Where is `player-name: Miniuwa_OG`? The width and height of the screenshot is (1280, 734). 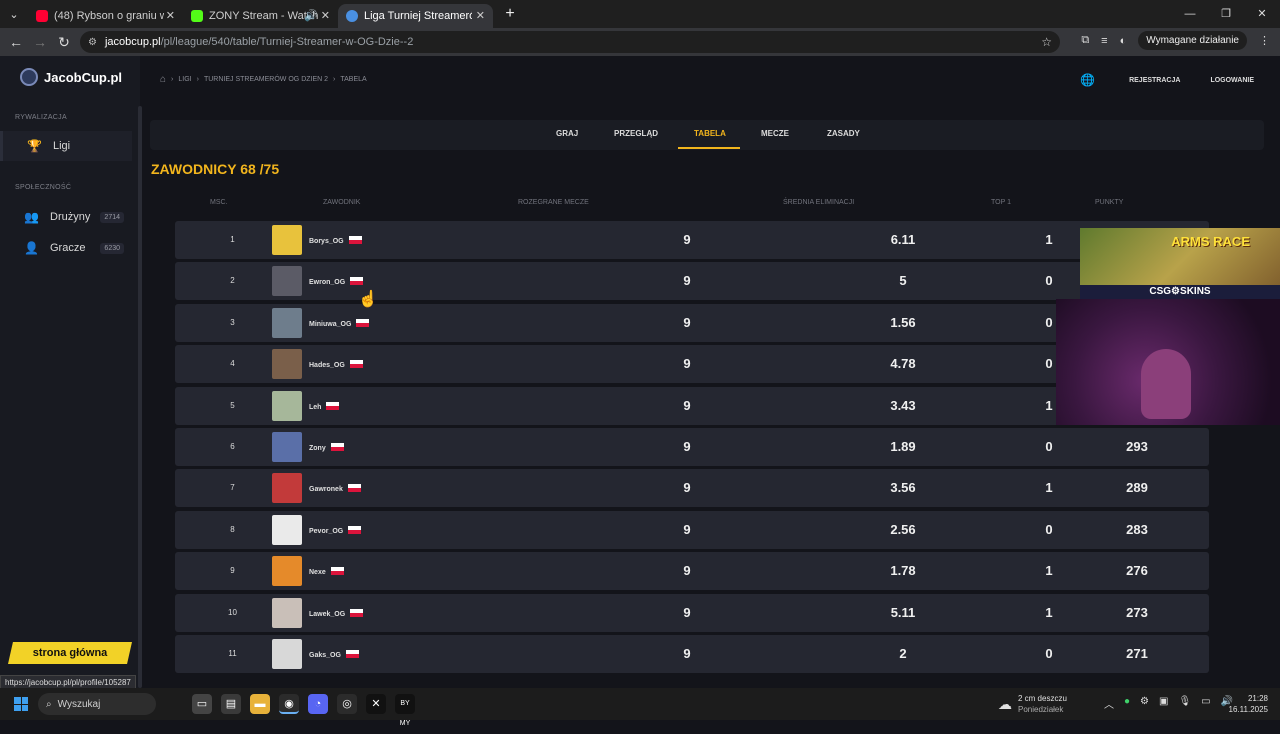
player-name: Miniuwa_OG is located at coordinates (339, 323).